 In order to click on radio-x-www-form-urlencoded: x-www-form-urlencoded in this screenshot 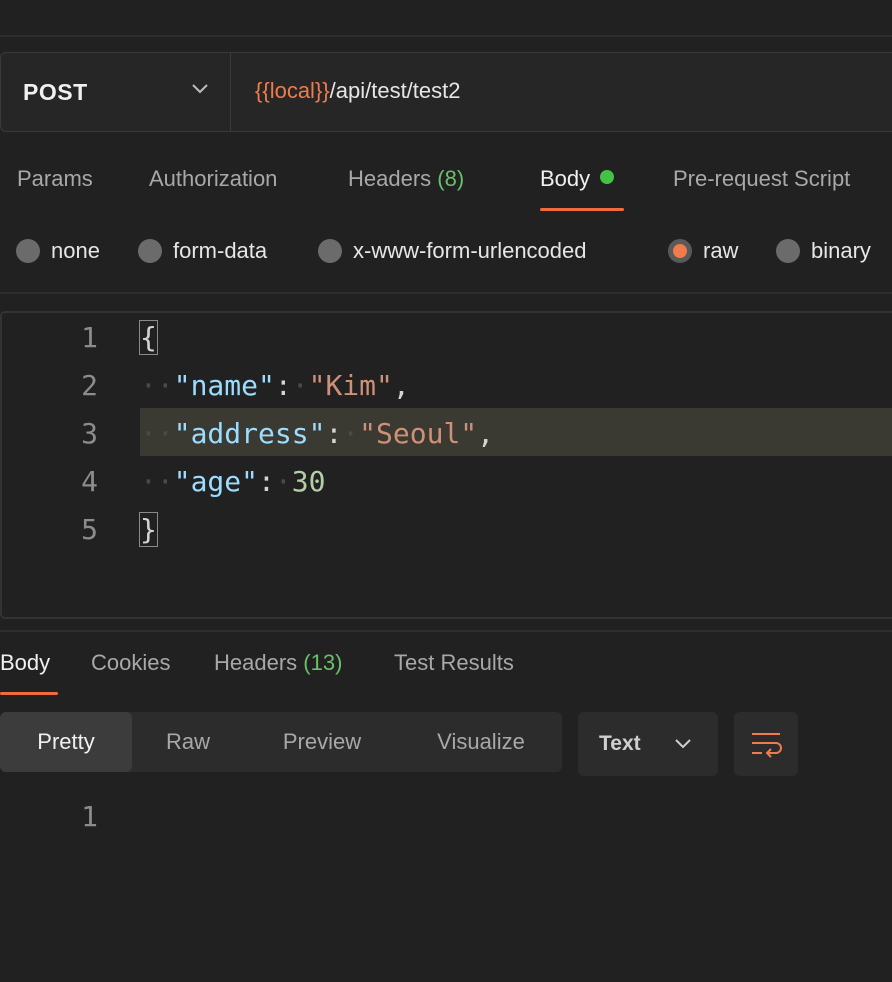, I will do `click(452, 251)`.